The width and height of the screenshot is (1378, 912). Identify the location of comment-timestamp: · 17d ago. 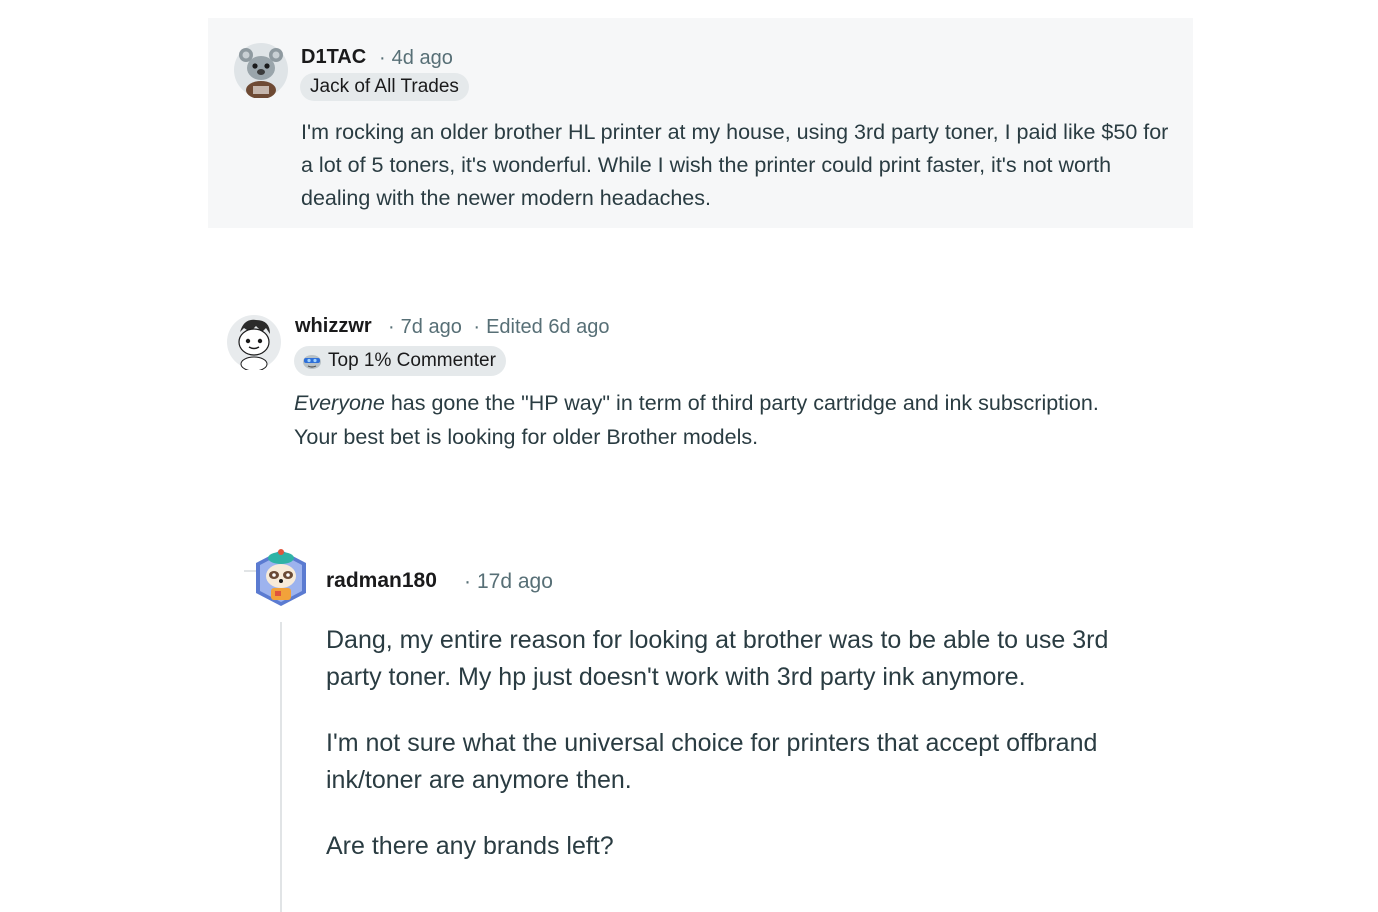
(508, 582).